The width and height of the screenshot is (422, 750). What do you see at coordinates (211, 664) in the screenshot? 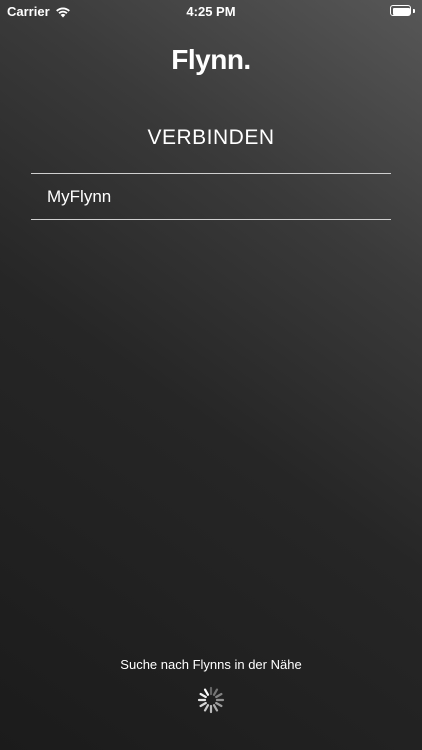
I see `search-status-text: Suche nach Flynns in der Nähe` at bounding box center [211, 664].